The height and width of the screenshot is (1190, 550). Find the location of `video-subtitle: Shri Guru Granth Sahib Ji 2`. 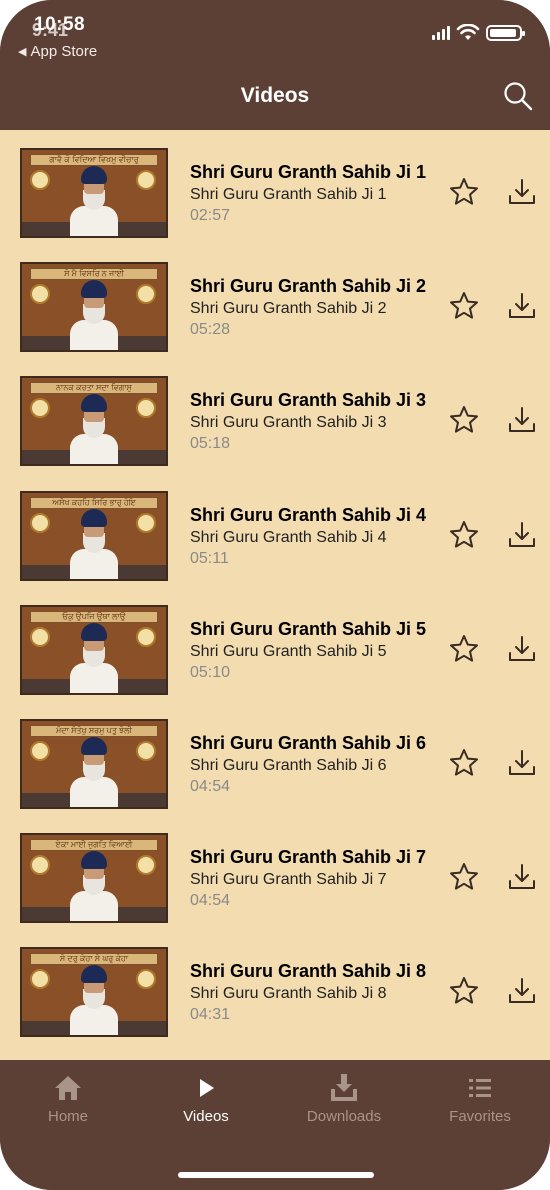

video-subtitle: Shri Guru Granth Sahib Ji 2 is located at coordinates (288, 309).